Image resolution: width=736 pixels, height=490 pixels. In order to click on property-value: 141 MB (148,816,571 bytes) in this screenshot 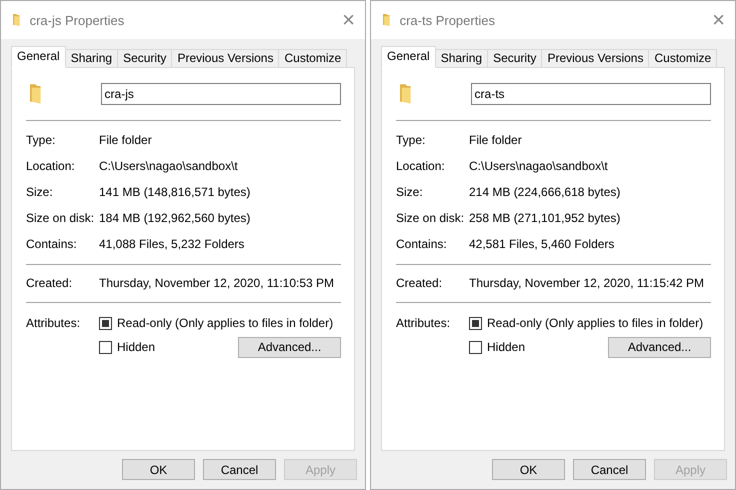, I will do `click(174, 192)`.